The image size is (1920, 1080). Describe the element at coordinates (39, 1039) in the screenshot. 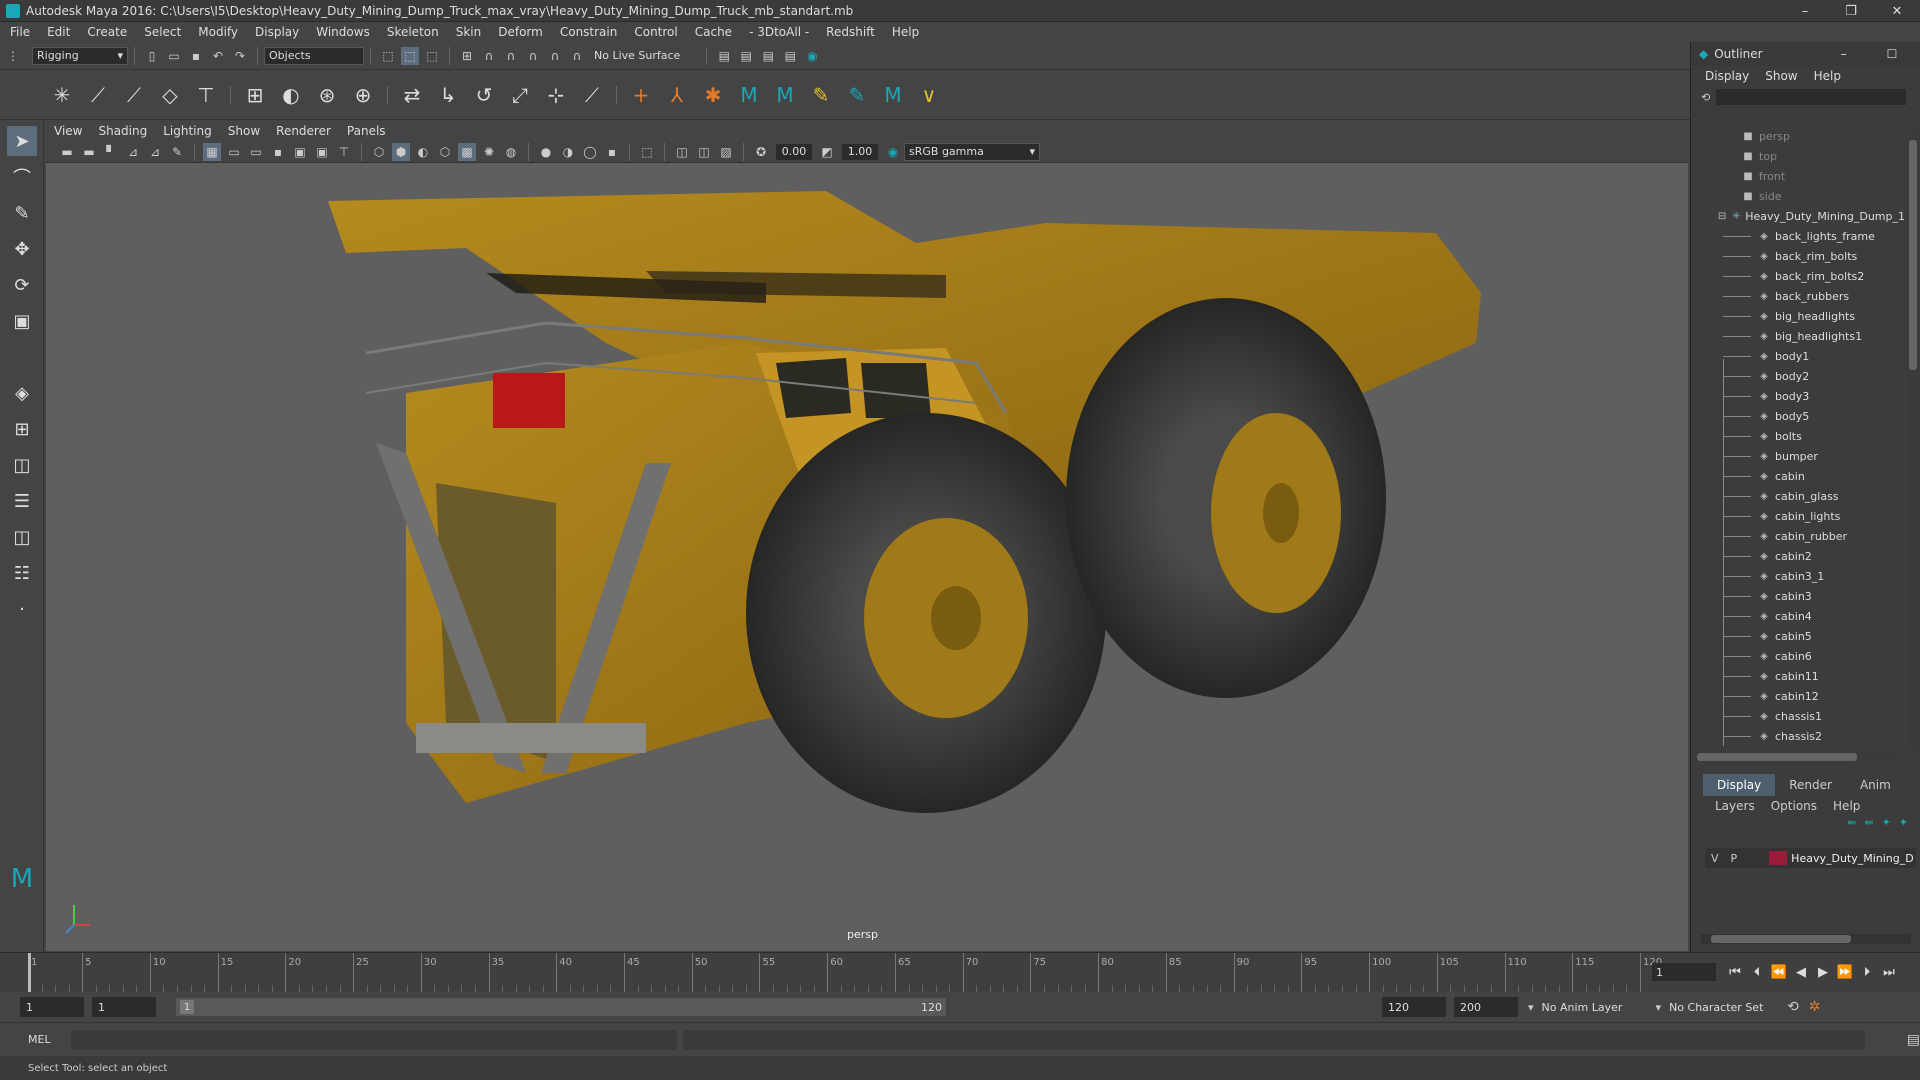

I see `command-language-label: MEL` at that location.